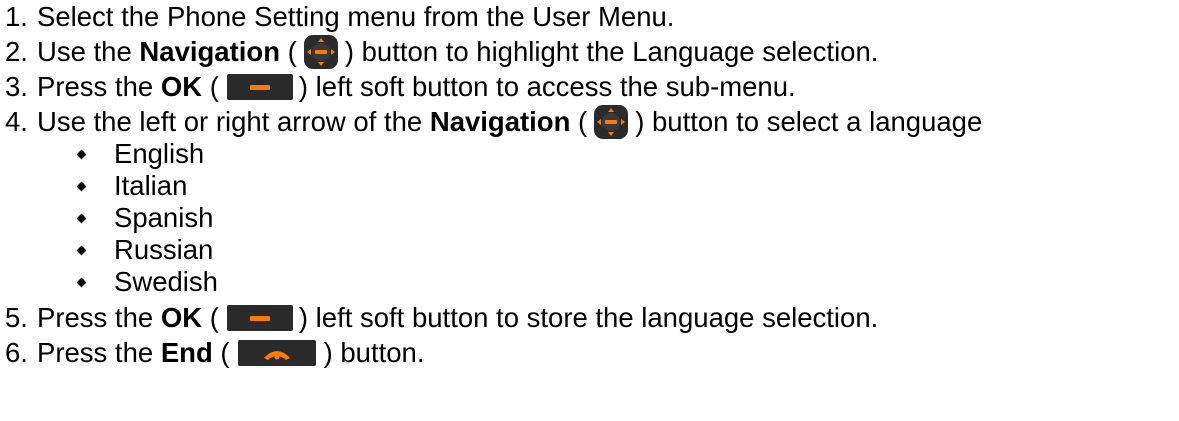 This screenshot has height=421, width=1179. I want to click on language-list-item: Italian, so click(93, 186).